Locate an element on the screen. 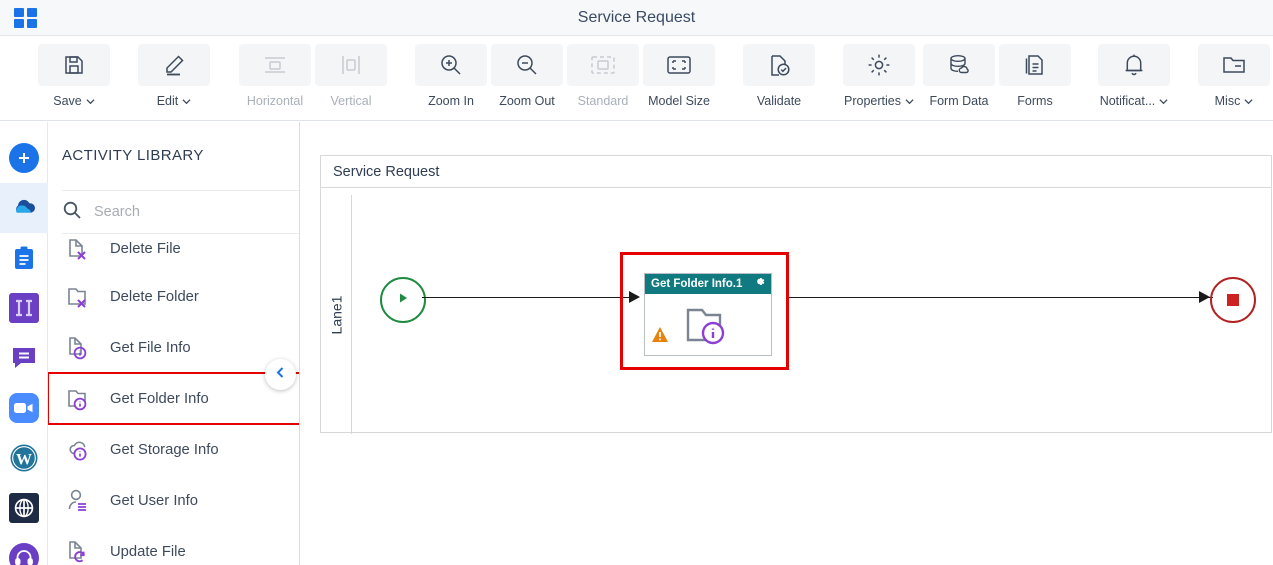 Image resolution: width=1273 pixels, height=565 pixels. activity-node-selection: Get Folder Info.1 is located at coordinates (704, 311).